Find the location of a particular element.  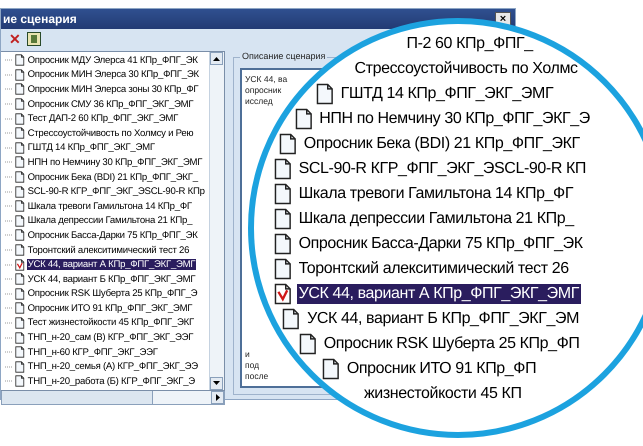

description-text: опросник is located at coordinates (263, 90).